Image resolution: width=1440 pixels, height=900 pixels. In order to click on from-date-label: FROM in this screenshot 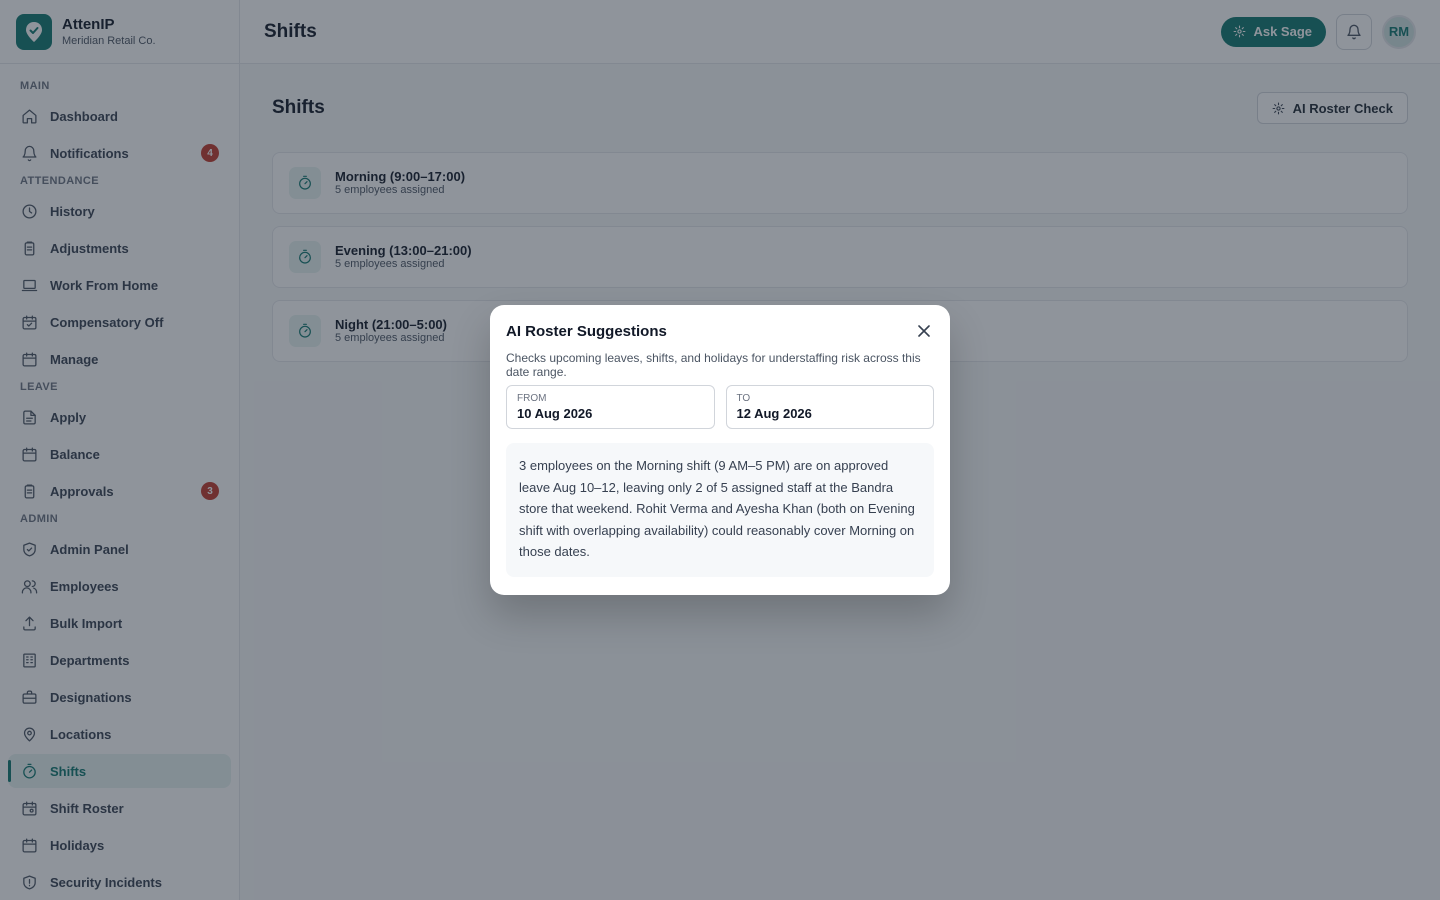, I will do `click(532, 398)`.